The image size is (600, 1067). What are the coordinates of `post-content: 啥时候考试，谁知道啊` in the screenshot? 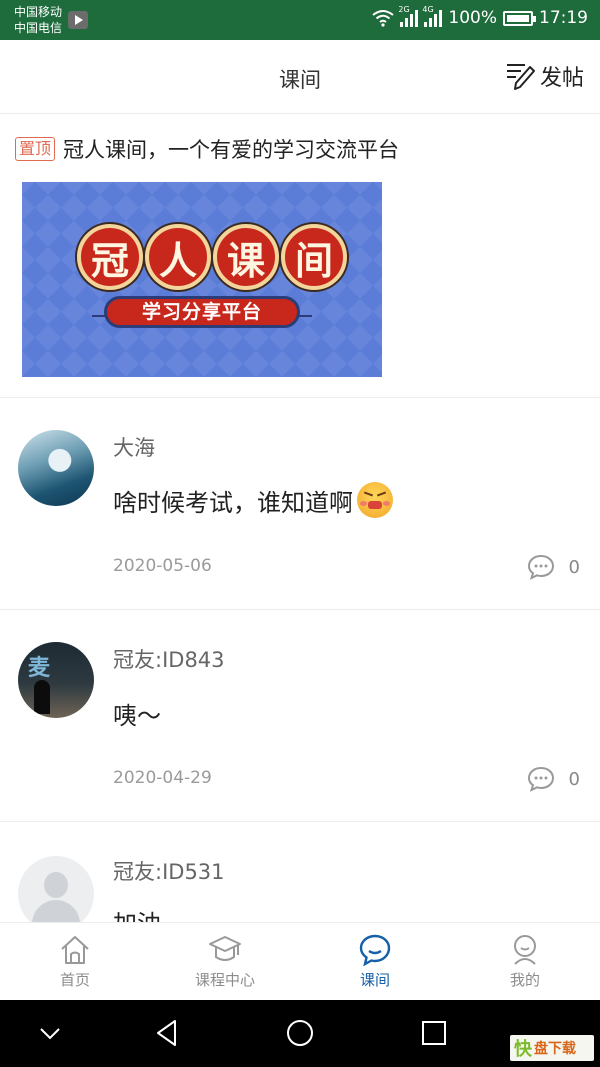 It's located at (253, 500).